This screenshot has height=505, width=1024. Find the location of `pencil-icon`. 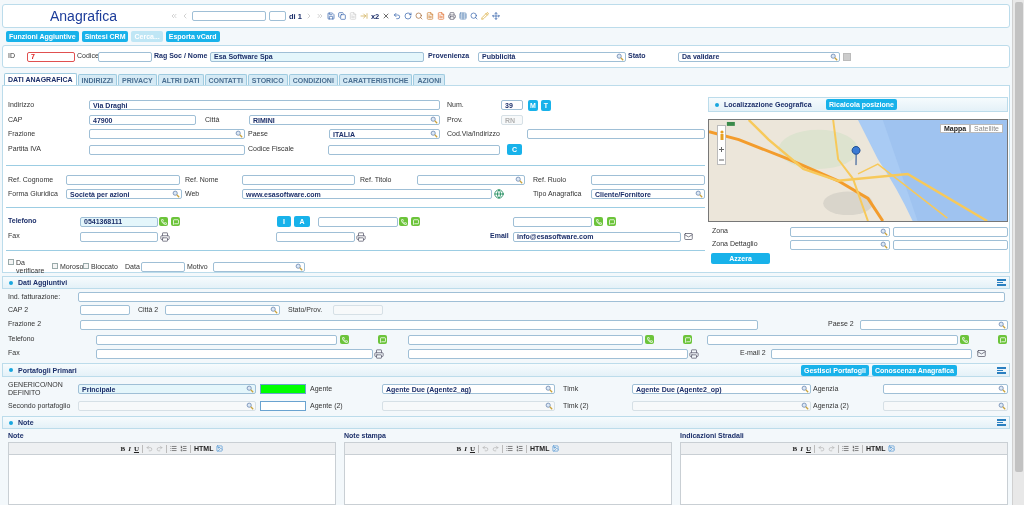

pencil-icon is located at coordinates (485, 16).